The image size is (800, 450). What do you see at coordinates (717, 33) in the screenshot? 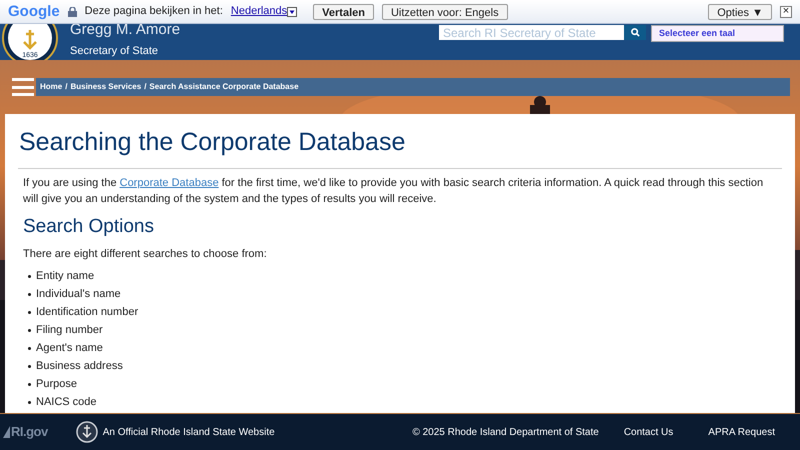
I see `language-select: Selecteer een taal` at bounding box center [717, 33].